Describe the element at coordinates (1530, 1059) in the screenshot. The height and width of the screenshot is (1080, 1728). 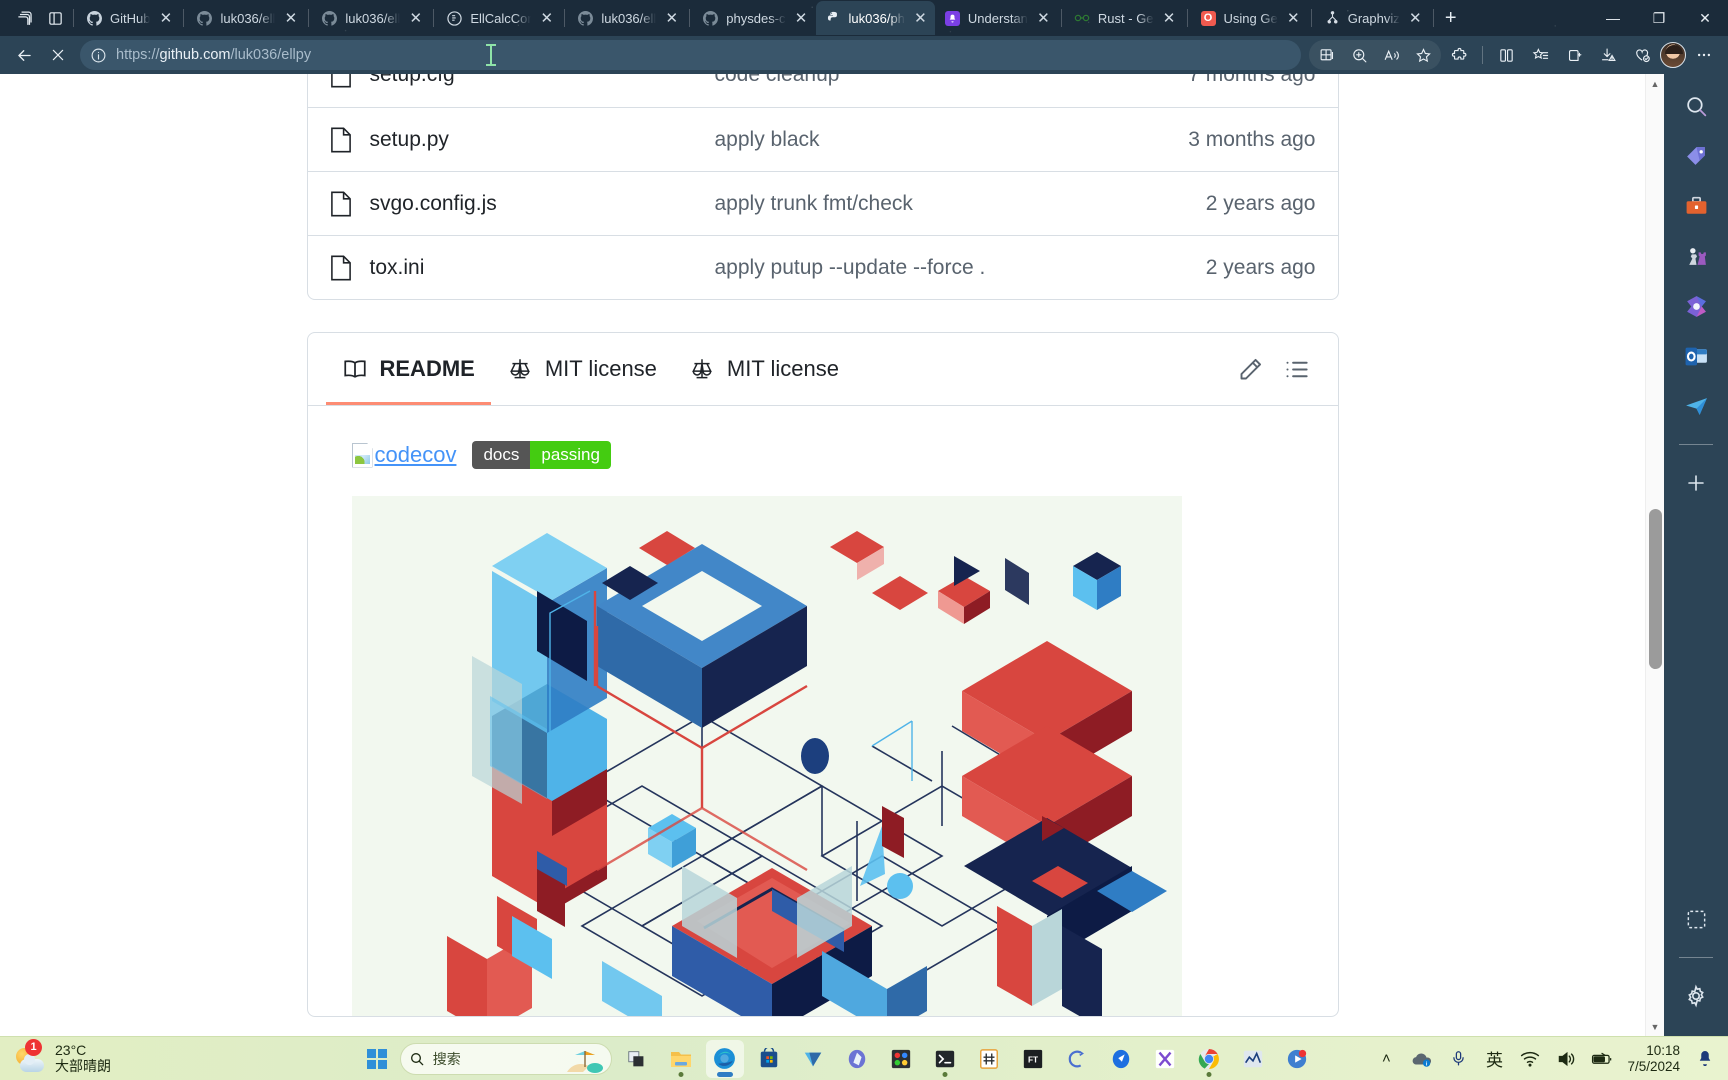
I see `wifi-icon` at that location.